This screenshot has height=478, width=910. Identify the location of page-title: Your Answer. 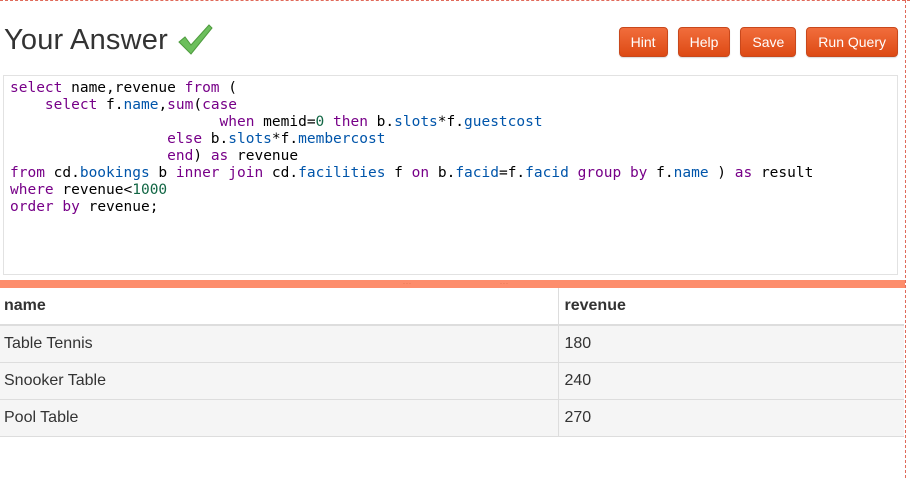
(86, 39).